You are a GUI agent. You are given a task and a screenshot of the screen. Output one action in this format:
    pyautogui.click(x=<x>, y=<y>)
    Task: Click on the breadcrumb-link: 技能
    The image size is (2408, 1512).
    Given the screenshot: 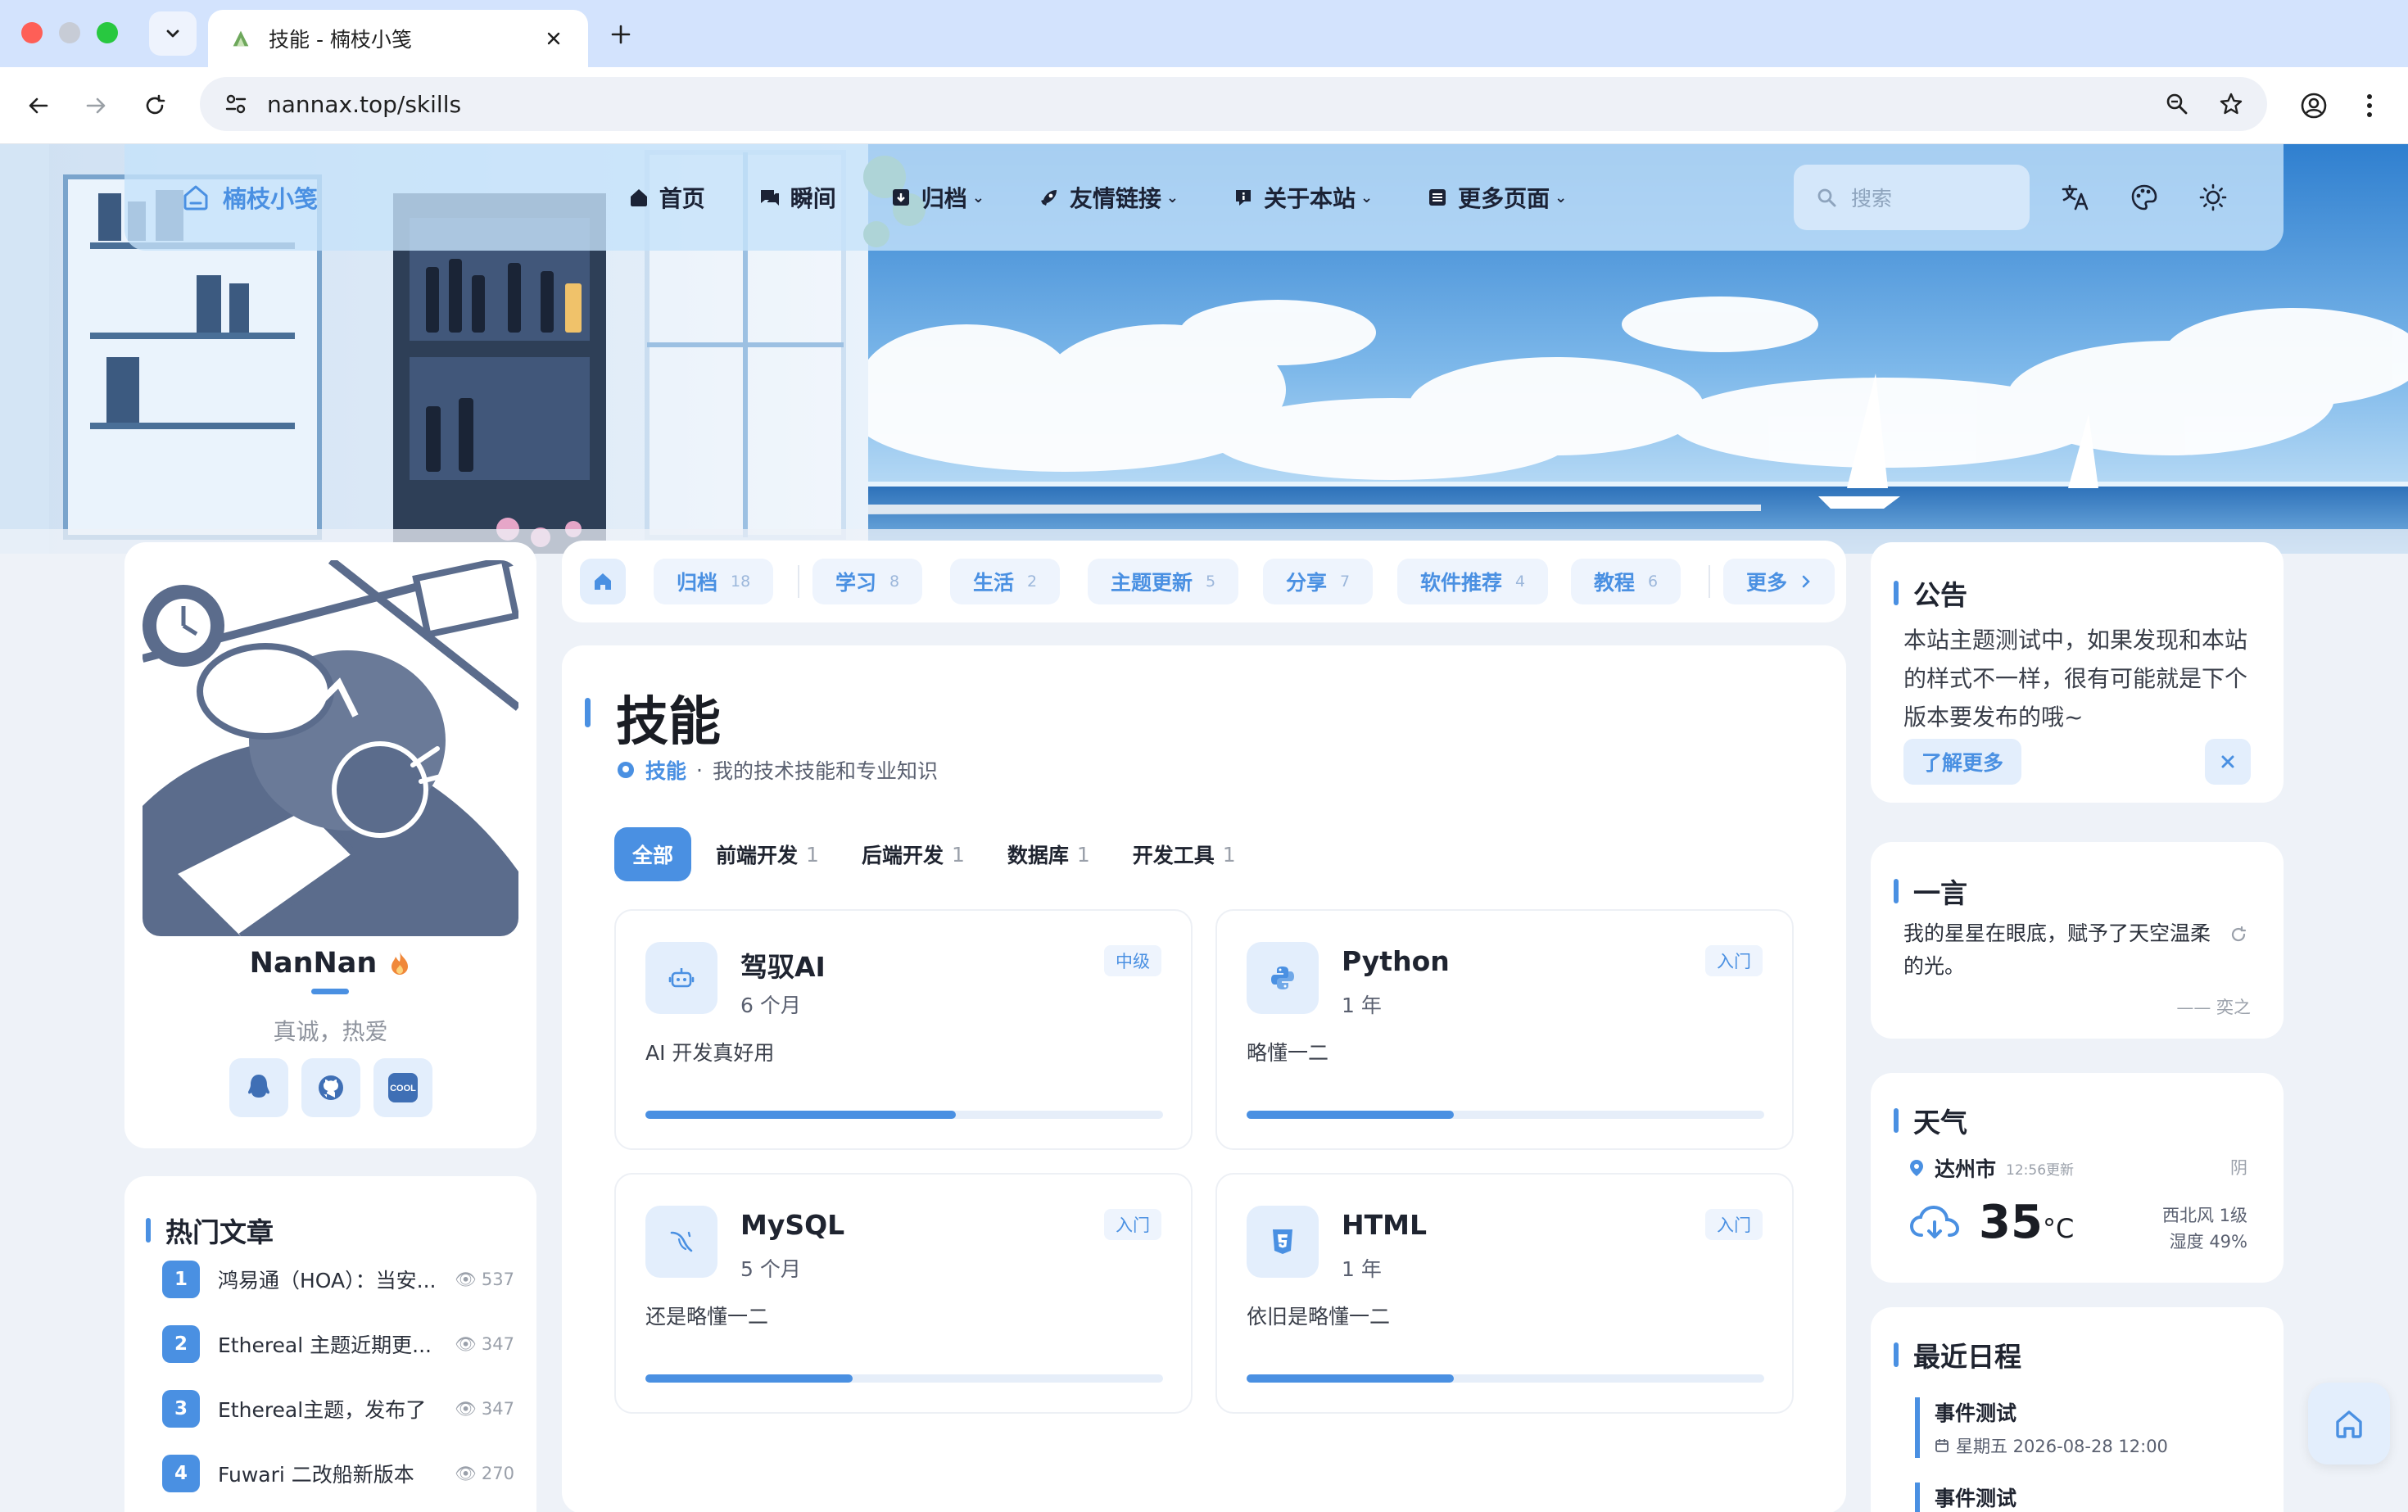 What is the action you would take?
    pyautogui.click(x=665, y=770)
    